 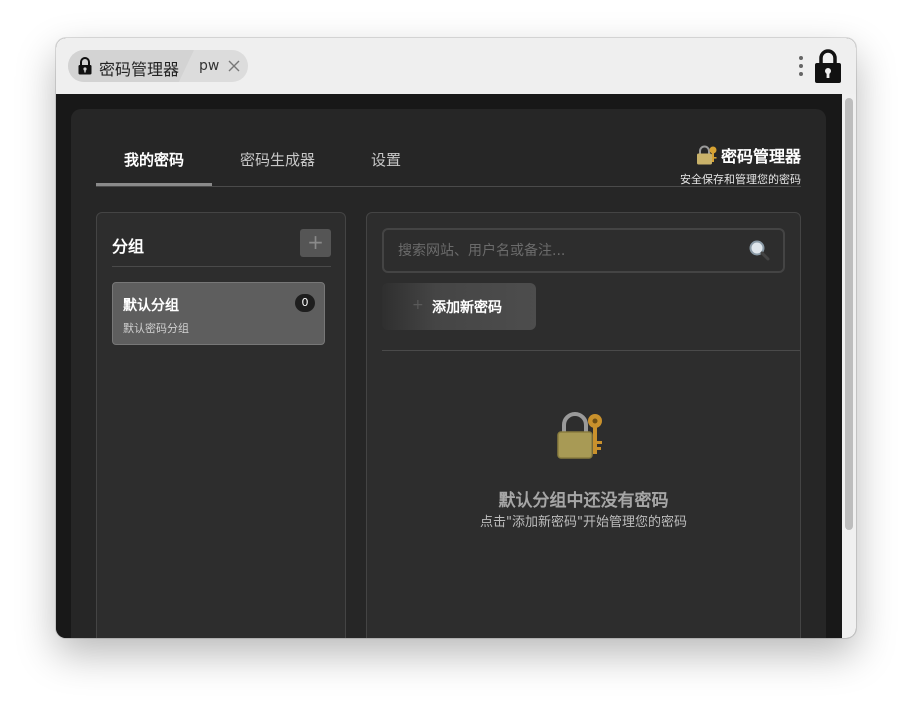 What do you see at coordinates (849, 314) in the screenshot?
I see `scrollbar-thumb` at bounding box center [849, 314].